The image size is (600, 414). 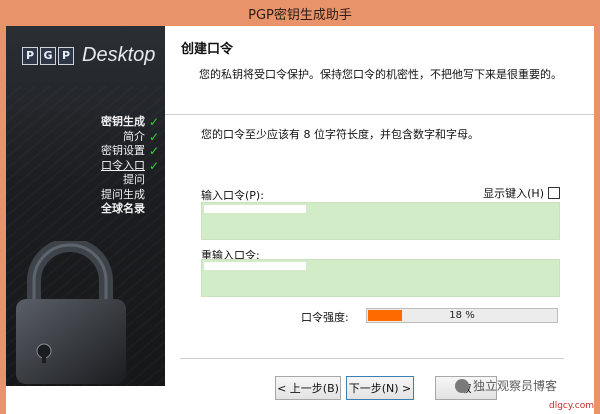 I want to click on logo-letter-g: G, so click(x=48, y=55).